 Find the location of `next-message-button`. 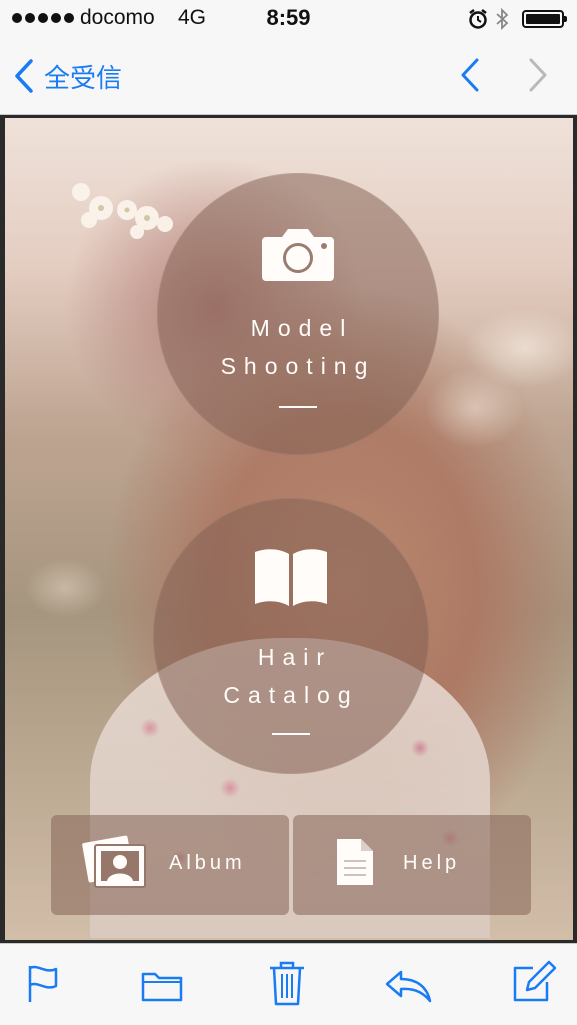

next-message-button is located at coordinates (538, 77).